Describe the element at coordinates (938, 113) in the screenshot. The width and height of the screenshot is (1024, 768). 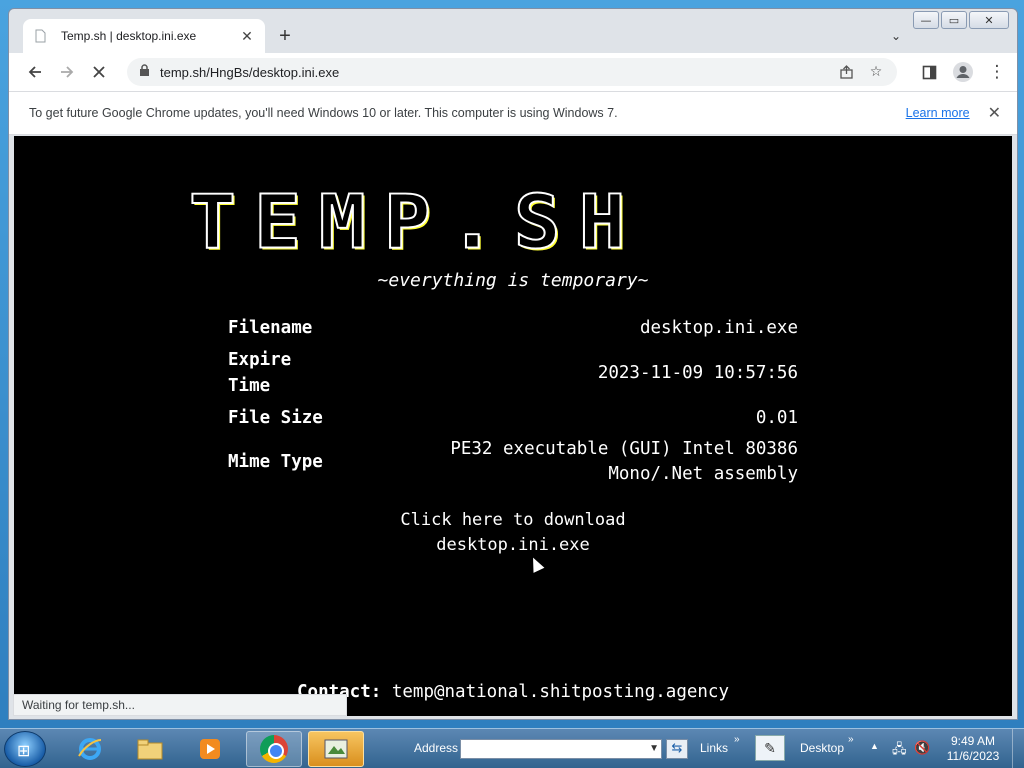
I see `learn-more-link: Learn more` at that location.